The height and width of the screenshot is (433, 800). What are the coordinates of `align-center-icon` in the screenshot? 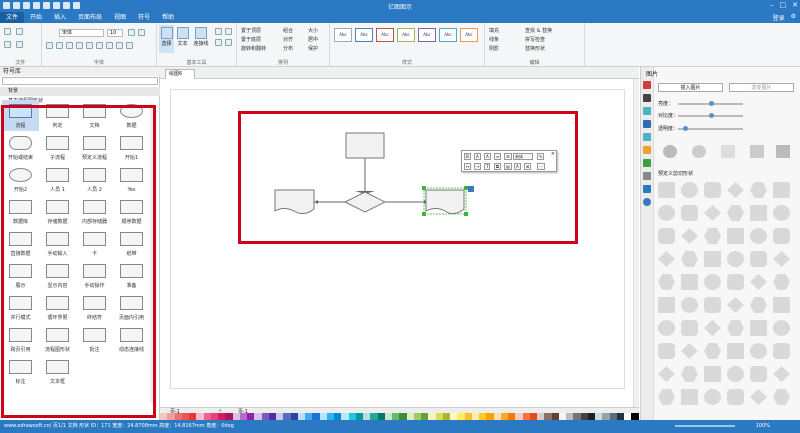 It's located at (99, 45).